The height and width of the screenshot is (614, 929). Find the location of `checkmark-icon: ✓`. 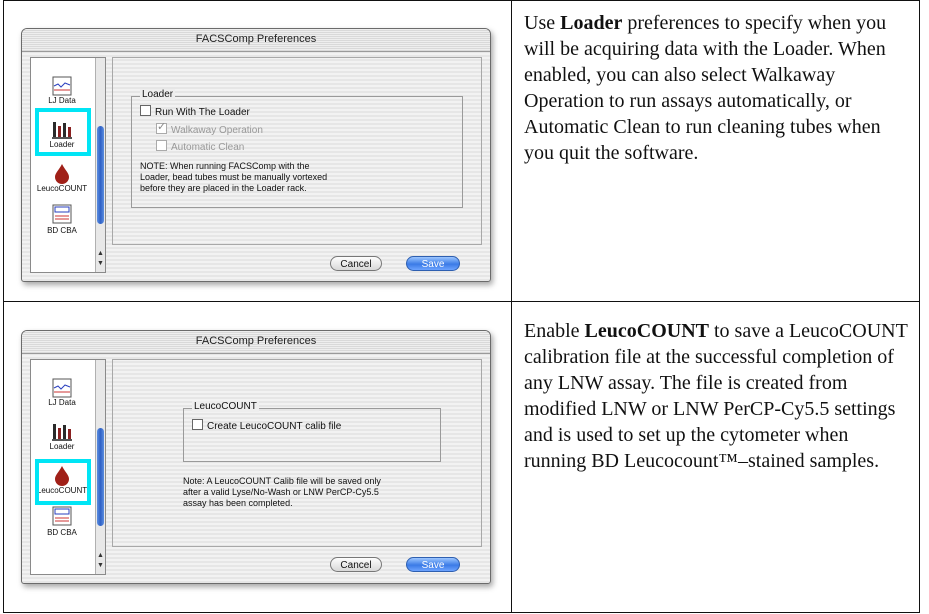

checkmark-icon: ✓ is located at coordinates (162, 127).